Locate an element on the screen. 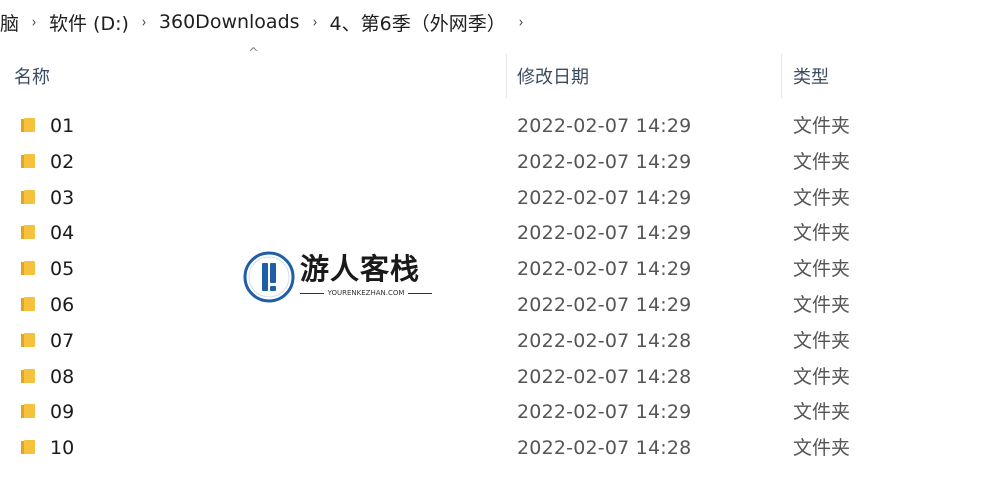 The width and height of the screenshot is (995, 481). file-name: 10 is located at coordinates (62, 448).